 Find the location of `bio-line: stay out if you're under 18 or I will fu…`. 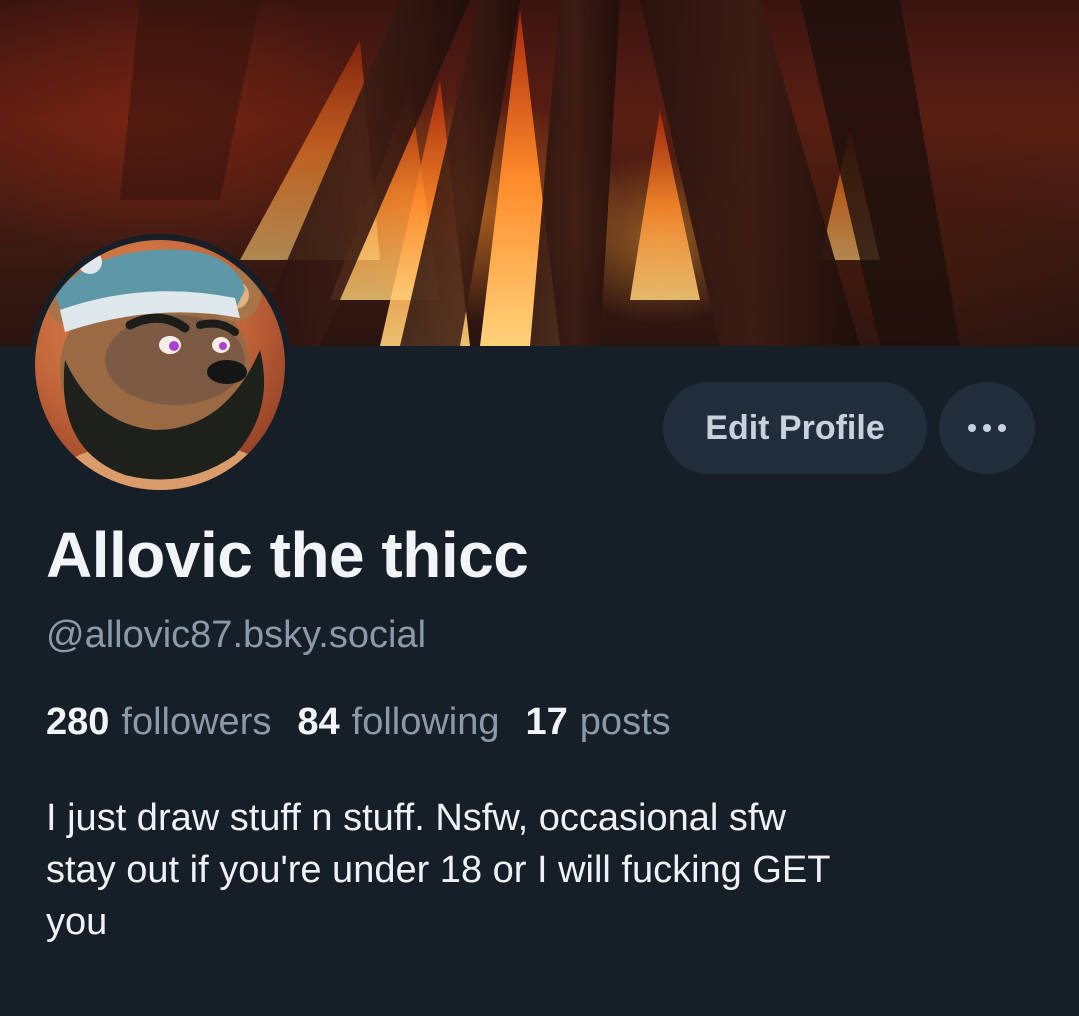

bio-line: stay out if you're under 18 or I will fu… is located at coordinates (438, 870).